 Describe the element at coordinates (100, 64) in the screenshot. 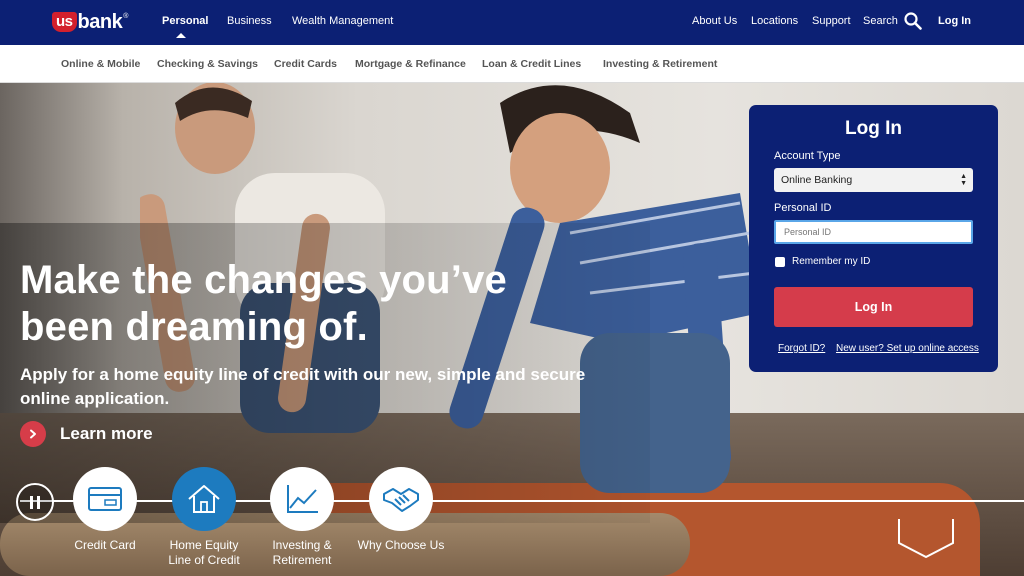

I see `subnav-online-mobile: Online & Mobile` at that location.